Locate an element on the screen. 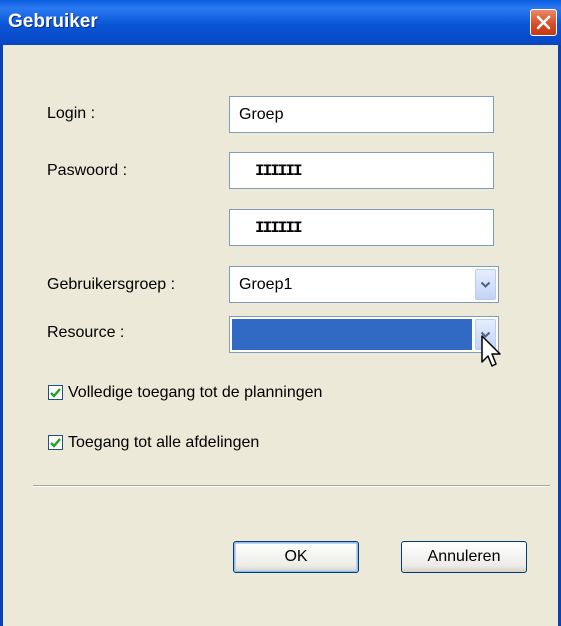 The image size is (561, 626). separator is located at coordinates (291, 486).